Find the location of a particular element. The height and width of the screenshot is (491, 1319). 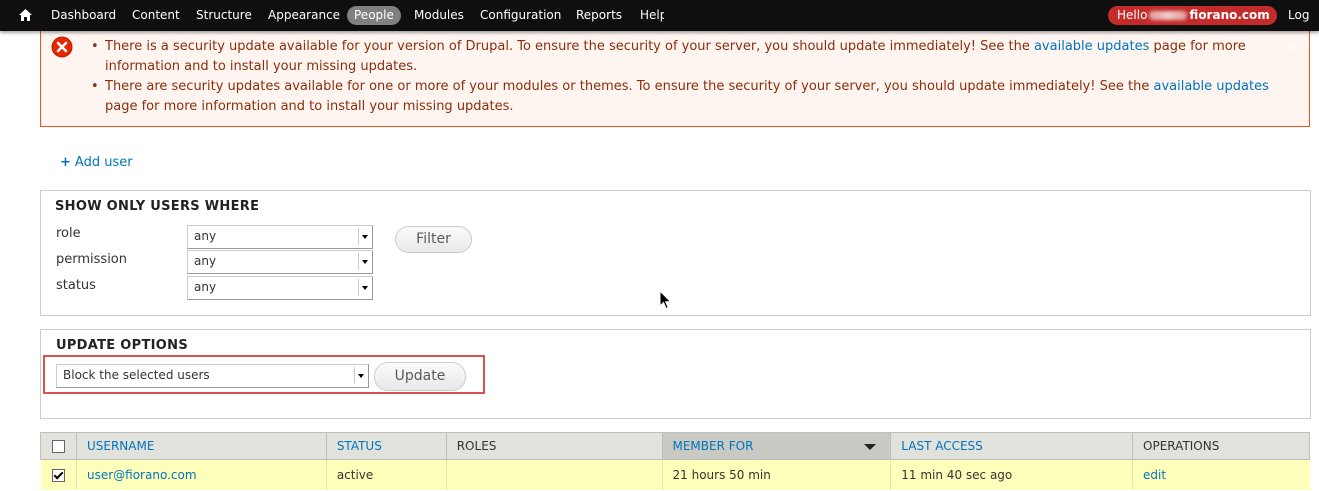

logout-link: Log o is located at coordinates (1303, 26).